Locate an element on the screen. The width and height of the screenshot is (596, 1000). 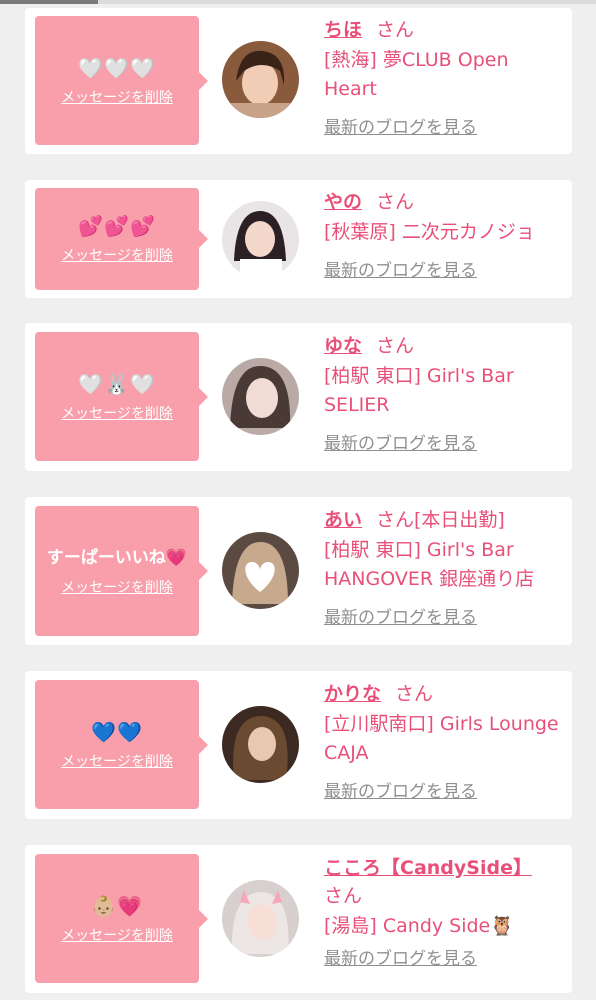
message-text: 💕💕💕 is located at coordinates (117, 226).